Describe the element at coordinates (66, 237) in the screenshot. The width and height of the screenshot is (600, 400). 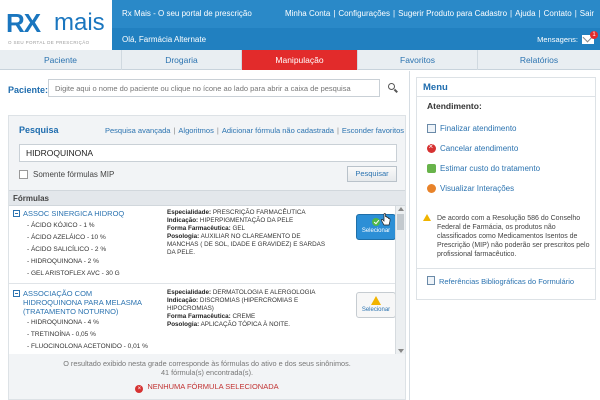
I see `ingredient: - ÁCIDO AZELÁICO - 10 %` at that location.